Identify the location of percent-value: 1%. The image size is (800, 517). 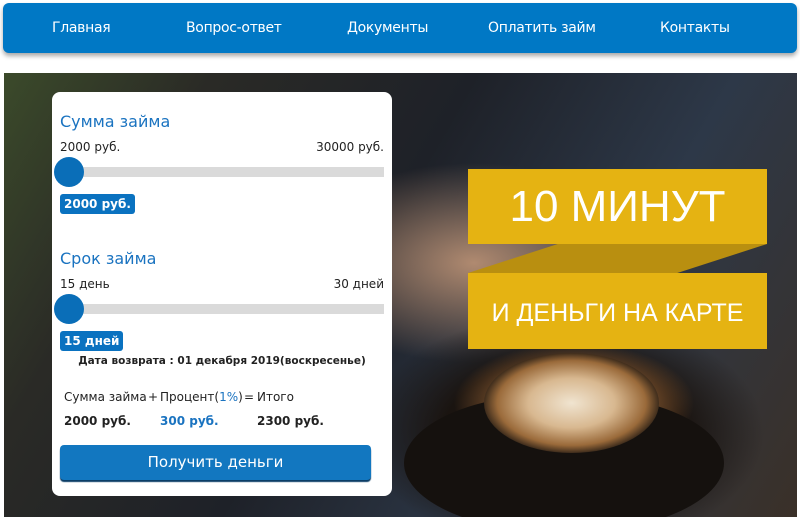
(229, 397).